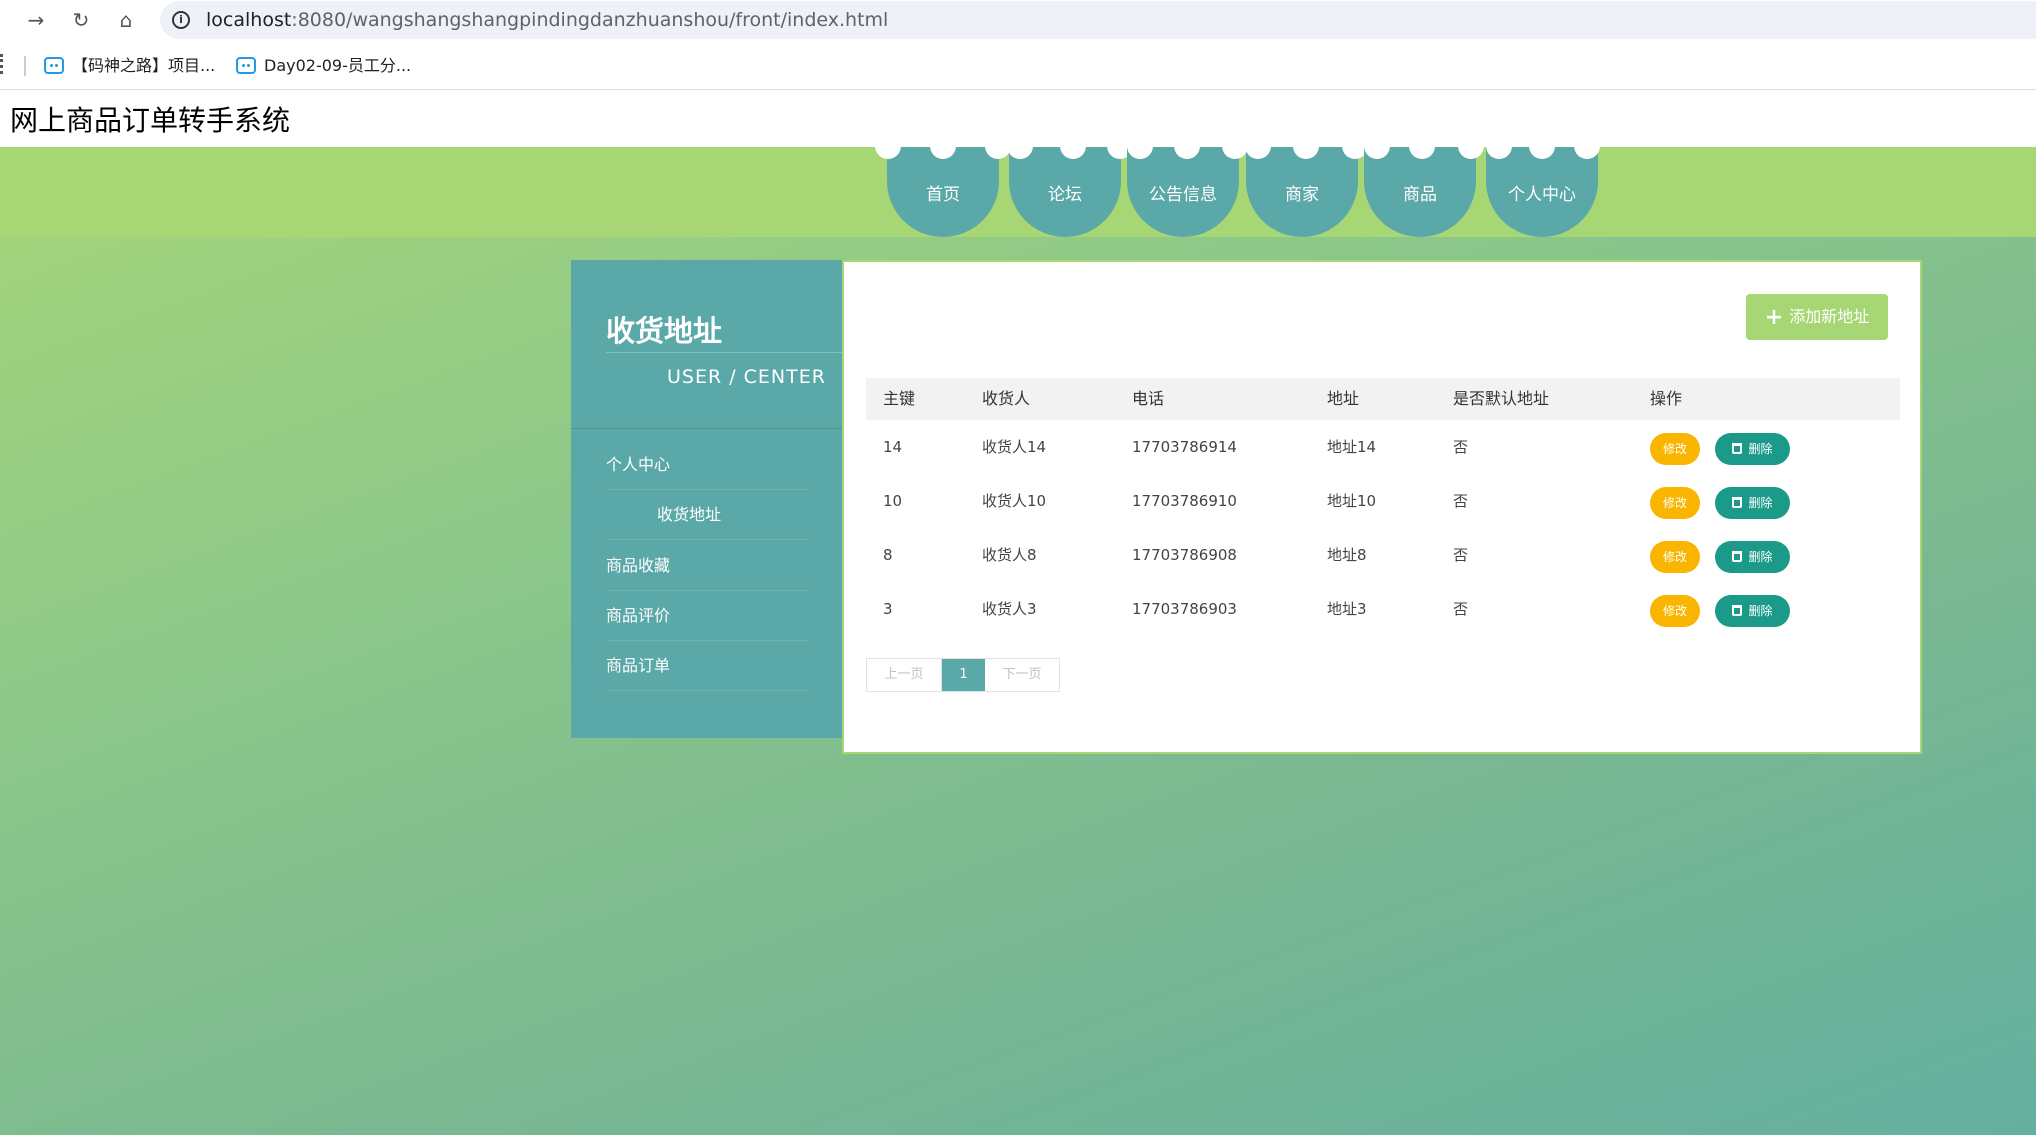 The image size is (2036, 1135). I want to click on nav-tab-label: 商品, so click(1420, 195).